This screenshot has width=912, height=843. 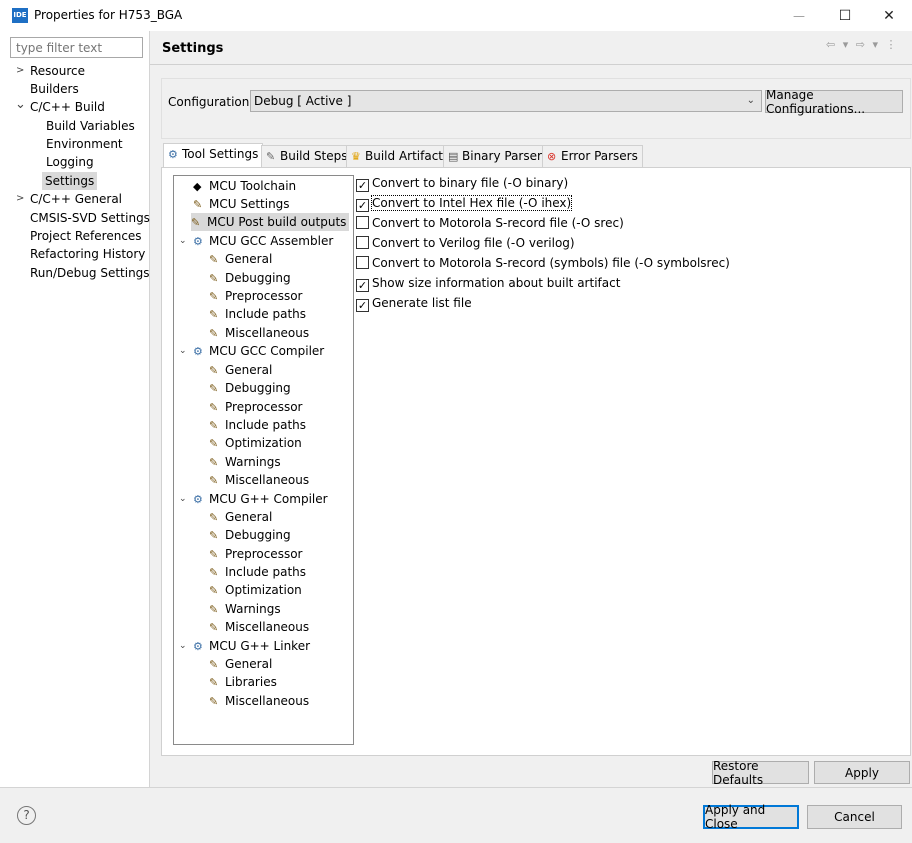 What do you see at coordinates (854, 817) in the screenshot?
I see `cancel-button: Cancel` at bounding box center [854, 817].